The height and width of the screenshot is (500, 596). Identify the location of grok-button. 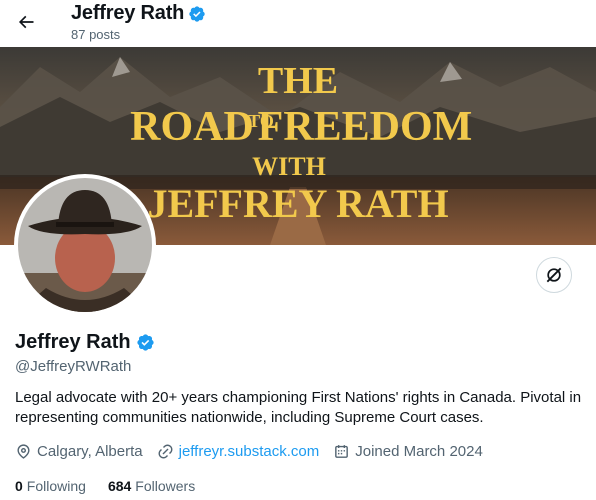
(554, 275).